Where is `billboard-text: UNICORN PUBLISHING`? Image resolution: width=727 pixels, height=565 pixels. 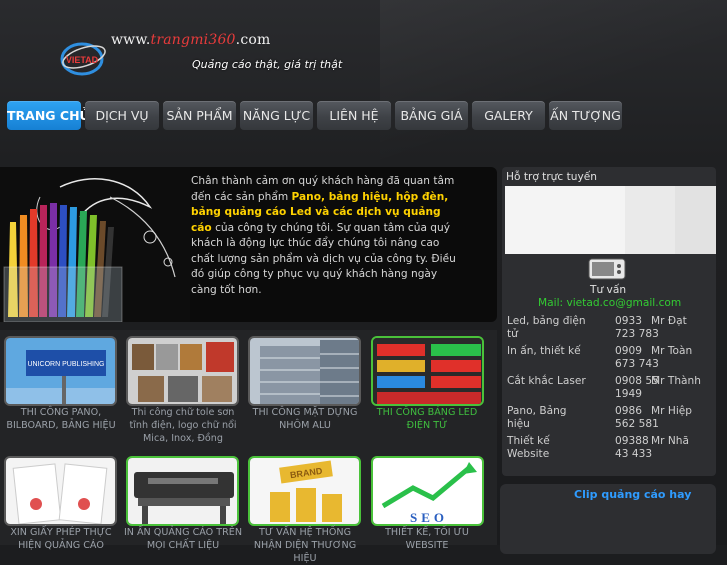
billboard-text: UNICORN PUBLISHING is located at coordinates (65, 364).